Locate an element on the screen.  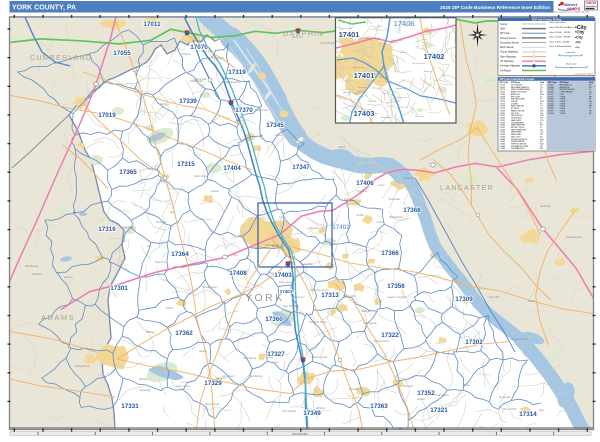
svg-text: Collinsville is located at coordinates (394, 199).